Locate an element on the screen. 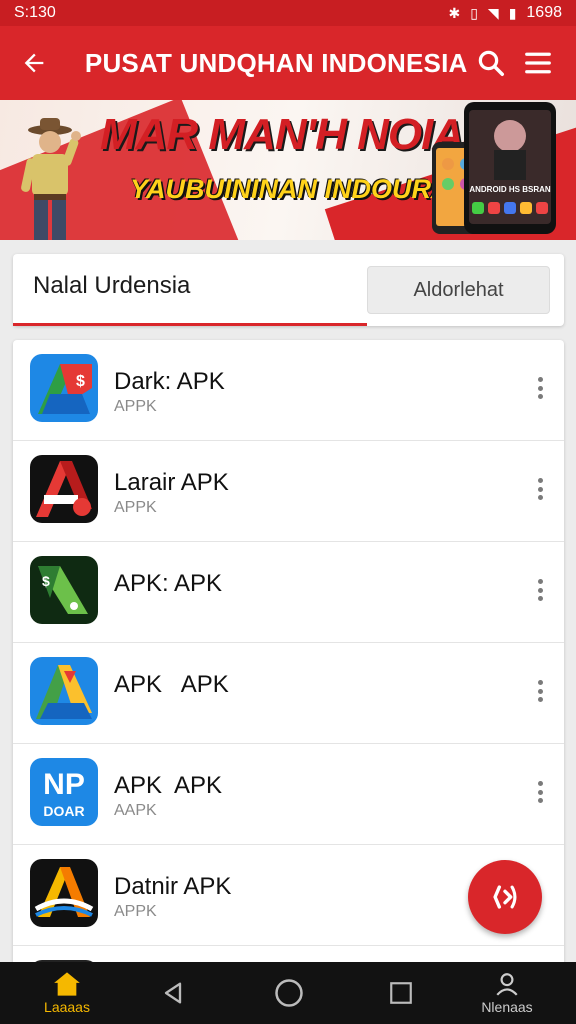 Image resolution: width=576 pixels, height=1024 pixels. floating-action-button is located at coordinates (505, 897).